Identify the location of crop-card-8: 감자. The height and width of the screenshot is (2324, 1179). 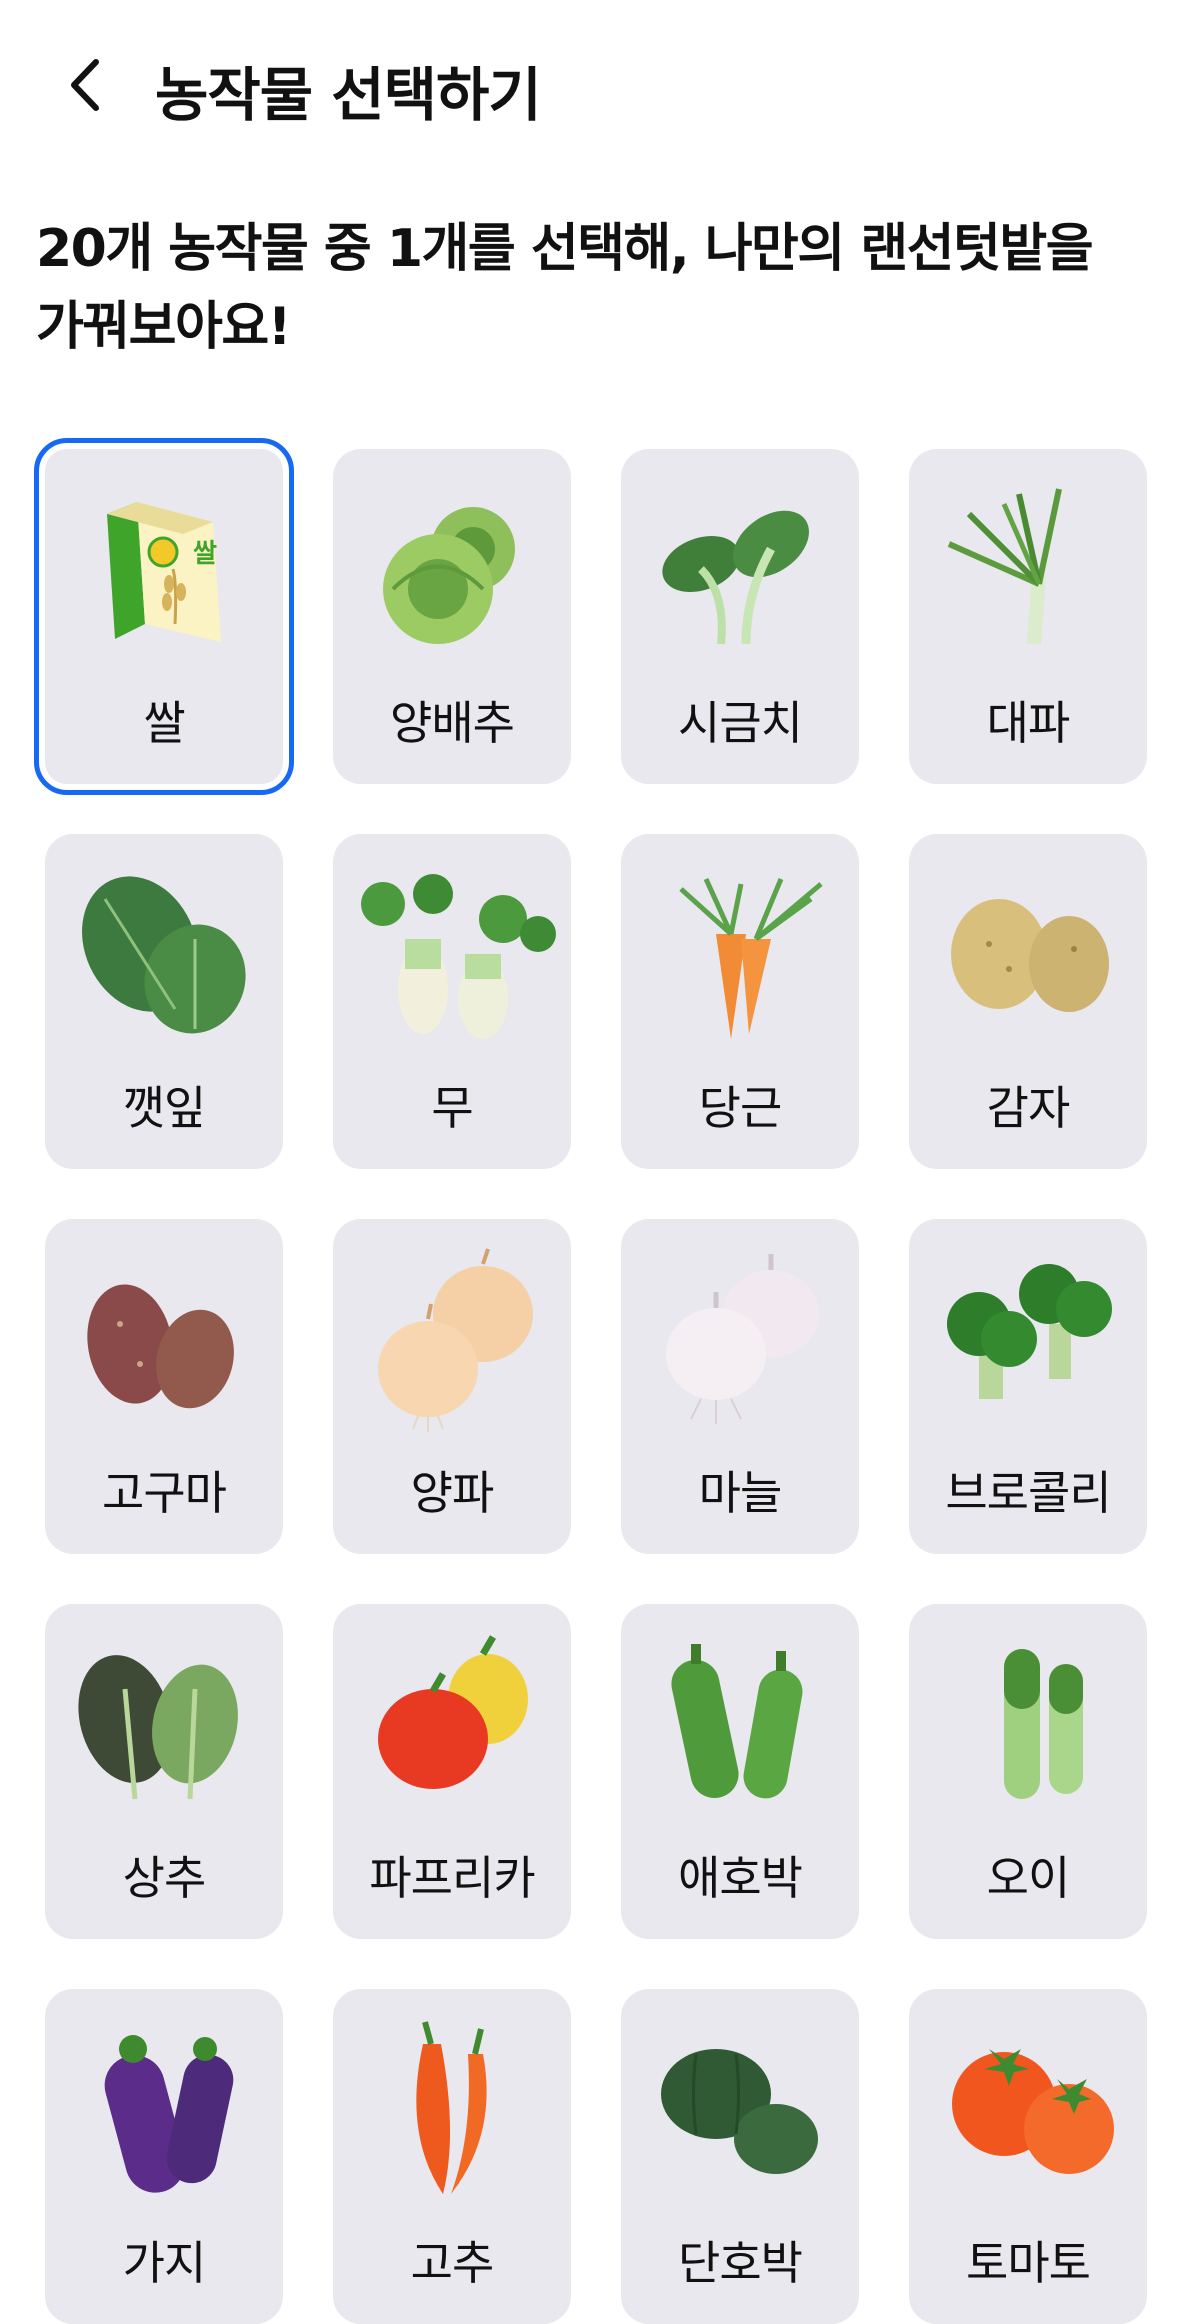
(1028, 1001).